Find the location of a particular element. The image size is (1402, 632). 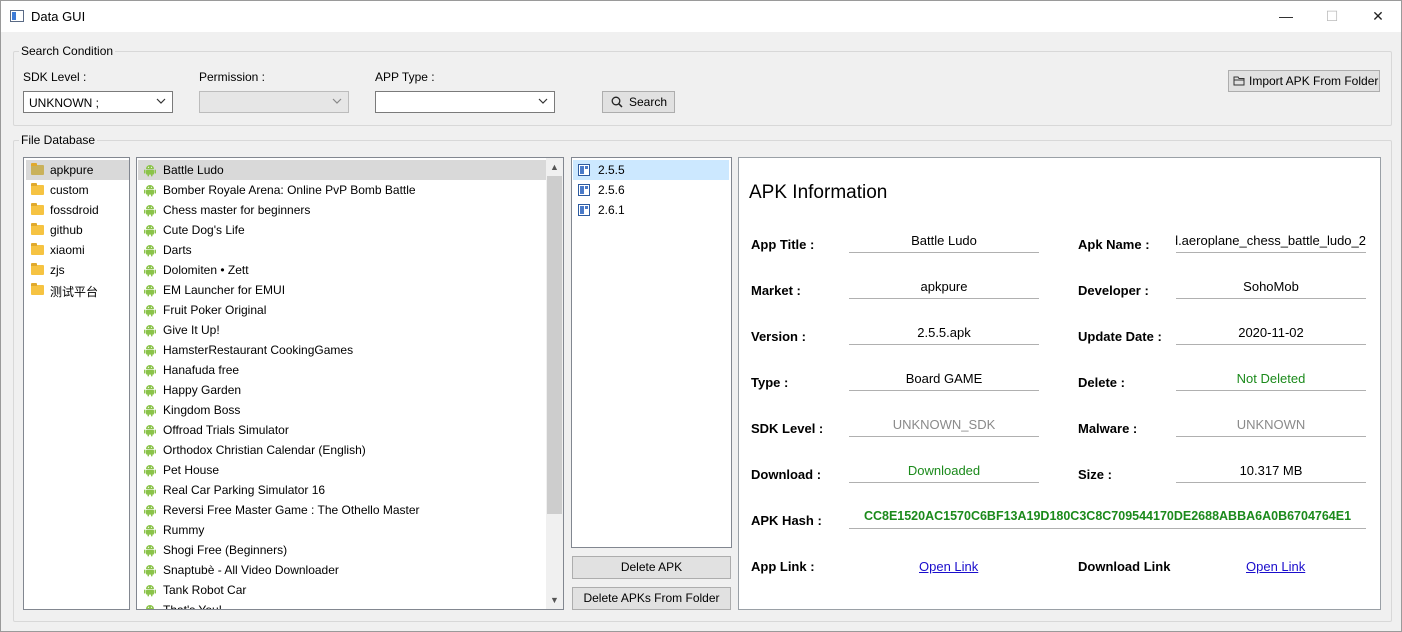

app-list-item: Battle Ludo is located at coordinates (342, 170).